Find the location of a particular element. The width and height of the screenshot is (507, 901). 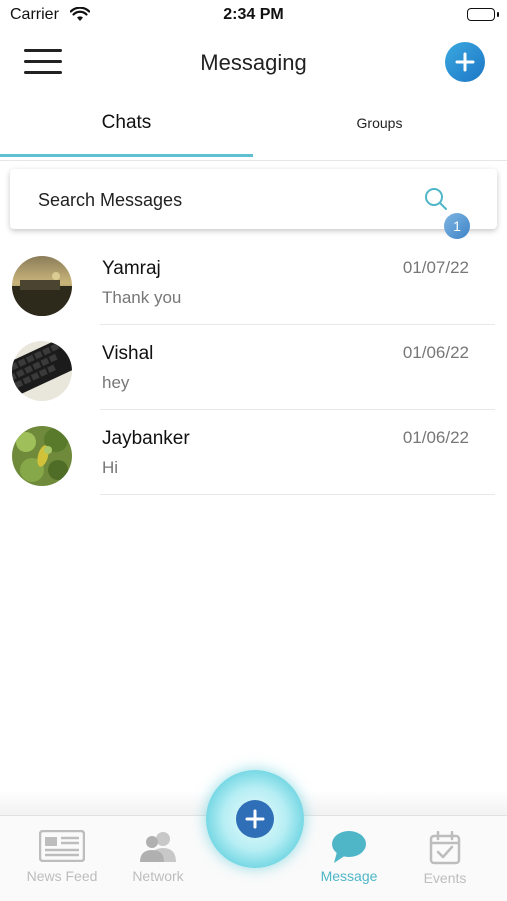

nav-network: Network is located at coordinates (158, 858).